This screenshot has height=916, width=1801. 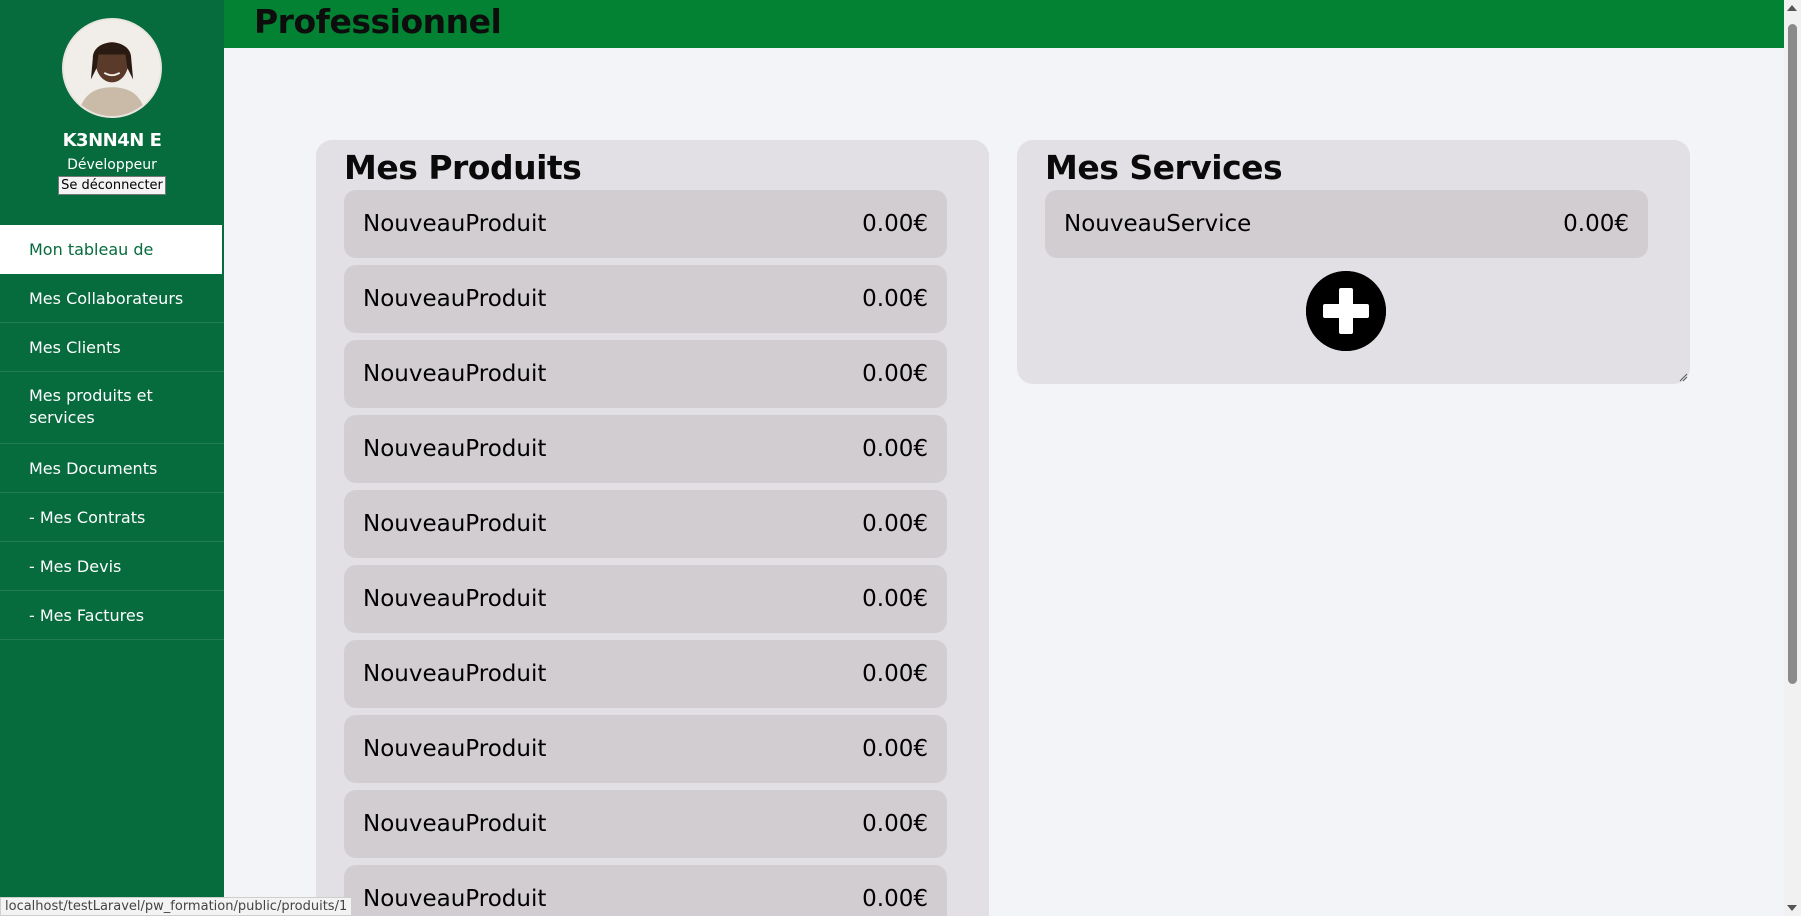 I want to click on resize-grip-icon, so click(x=1683, y=377).